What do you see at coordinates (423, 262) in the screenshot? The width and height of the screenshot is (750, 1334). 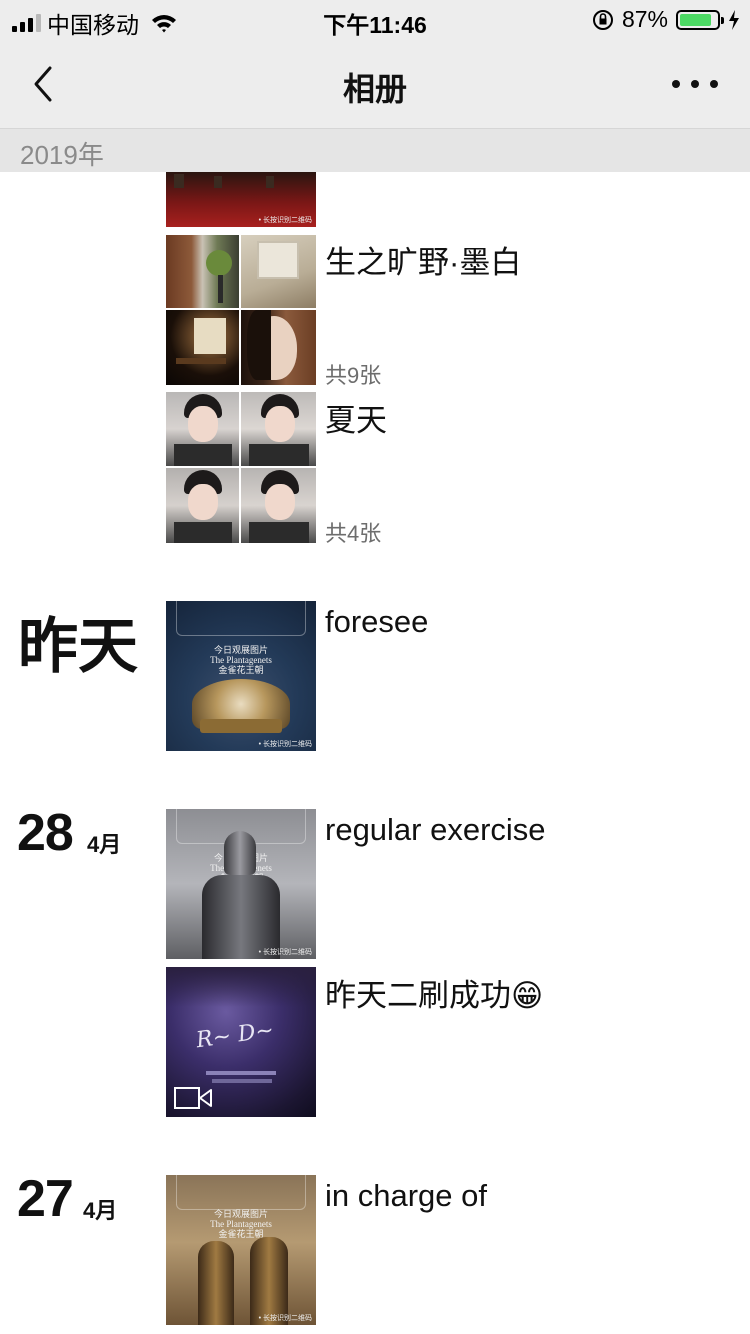 I see `album-title: 生之旷野·墨白` at bounding box center [423, 262].